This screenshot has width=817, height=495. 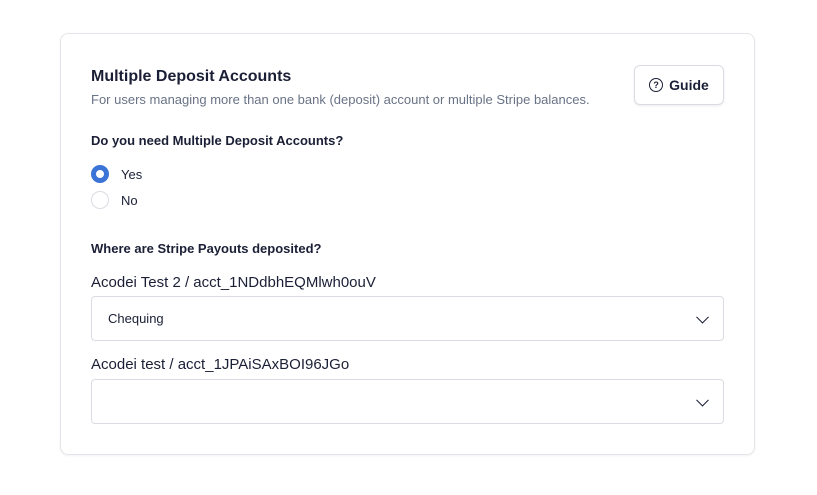 I want to click on account-label-1: Acodei Test 2 / acct_1NDdbhEQMlwh0ouV, so click(x=233, y=282).